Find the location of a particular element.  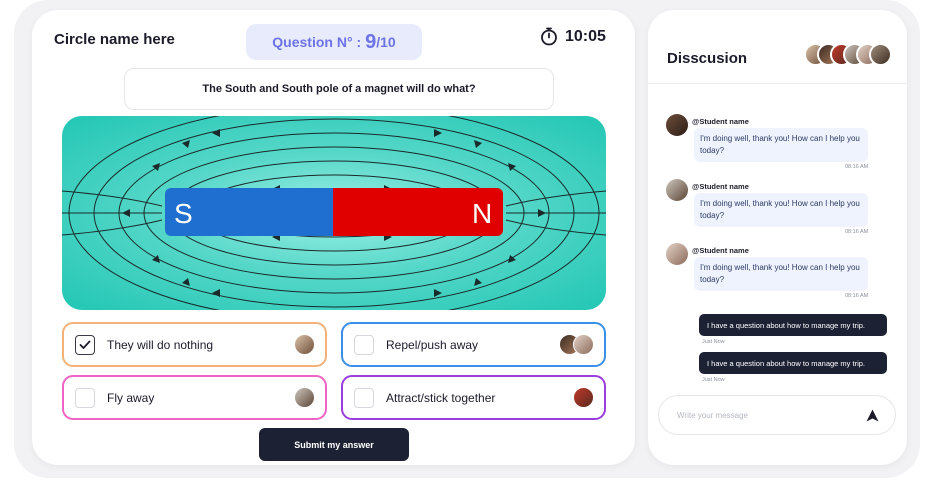

answer-option-4: Attract/stick together is located at coordinates (473, 397).